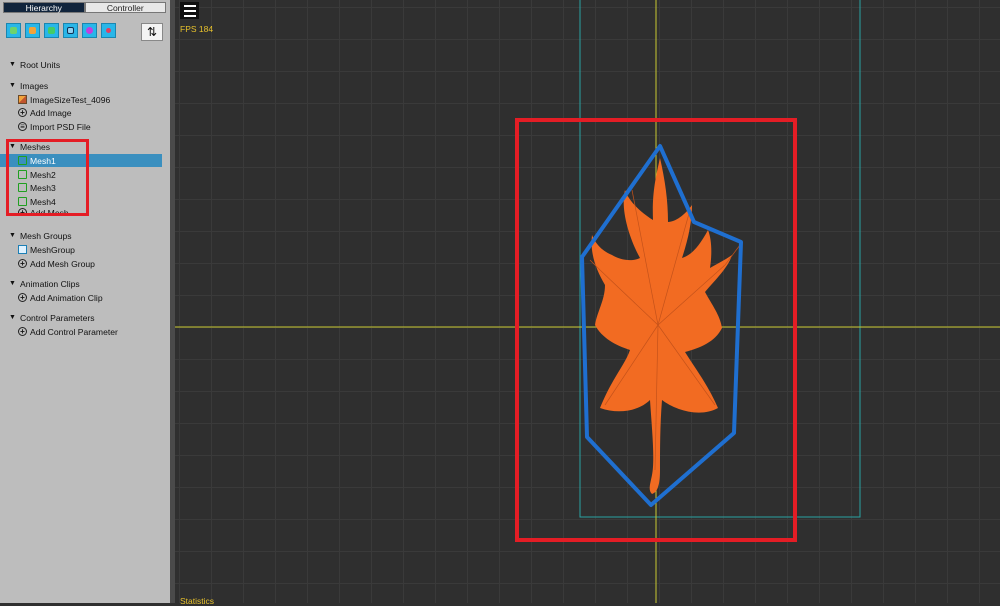 The width and height of the screenshot is (1000, 606). Describe the element at coordinates (108, 30) in the screenshot. I see `parameter-tool-icon` at that location.